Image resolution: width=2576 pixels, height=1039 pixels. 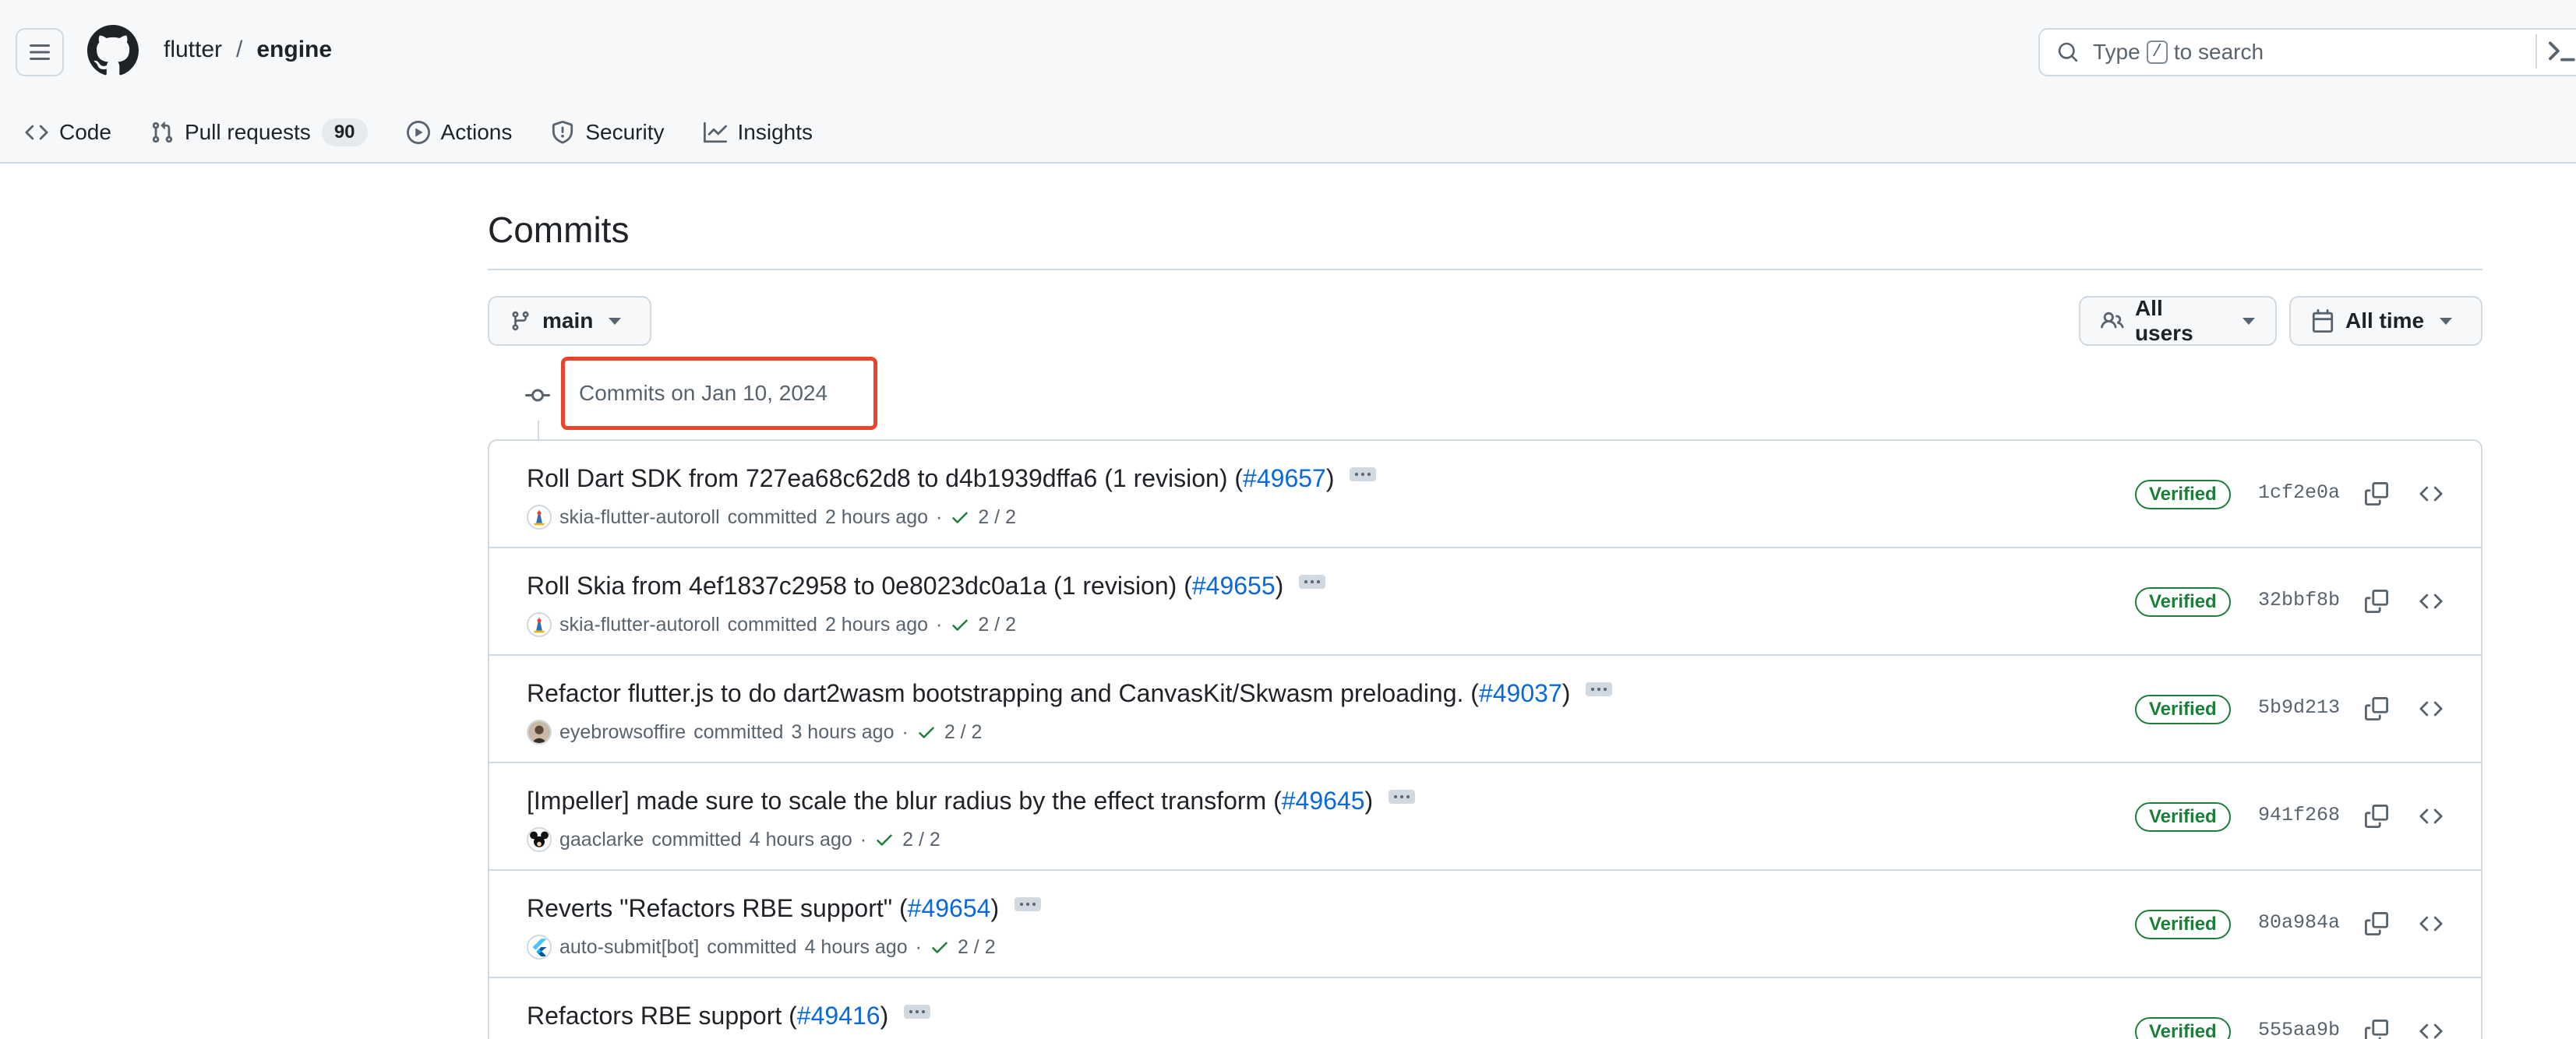 I want to click on tab-actions: Actions, so click(x=459, y=132).